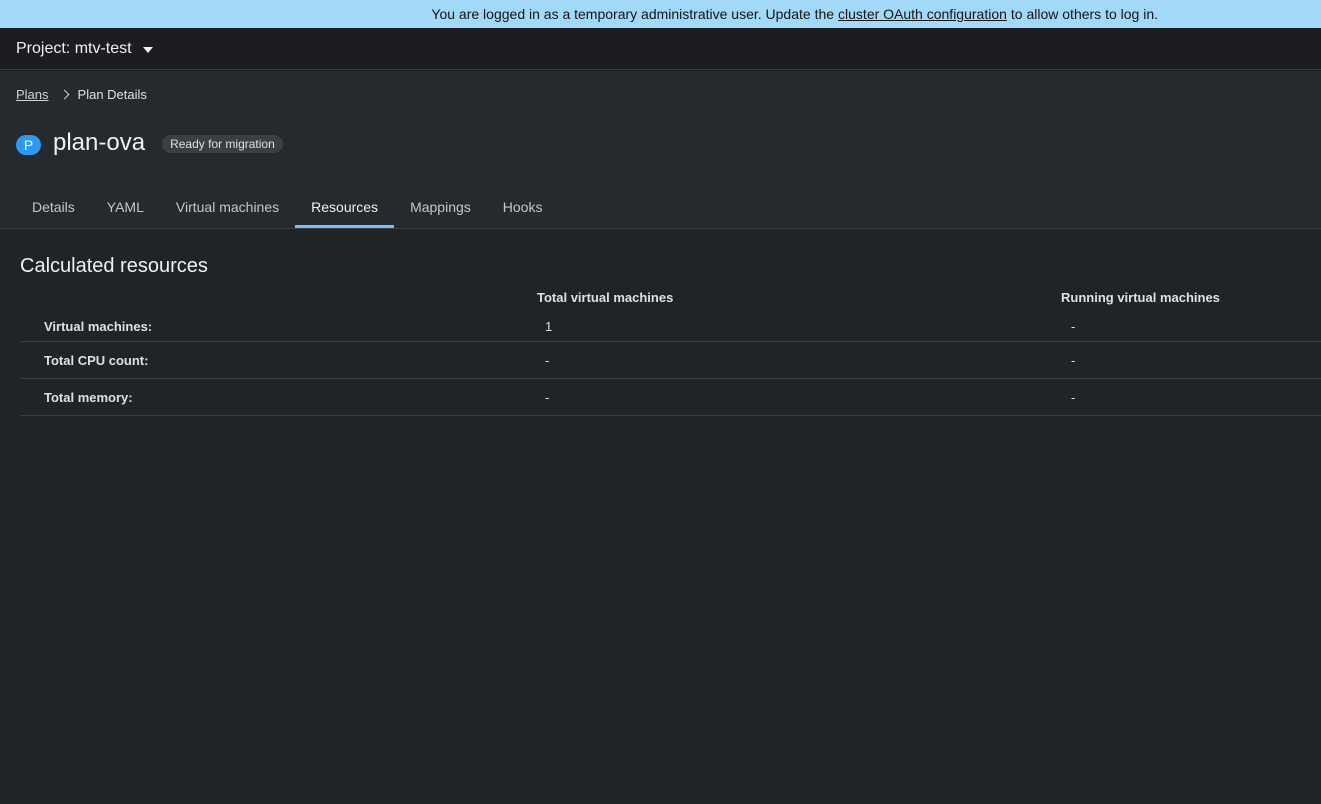 The height and width of the screenshot is (804, 1321). Describe the element at coordinates (440, 207) in the screenshot. I see `tab-mappings: Mappings` at that location.